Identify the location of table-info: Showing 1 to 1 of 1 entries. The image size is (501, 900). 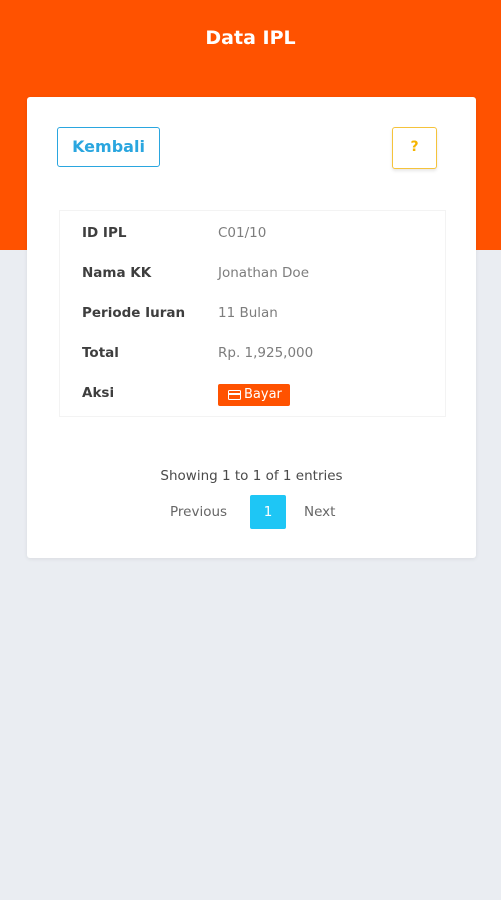
(251, 476).